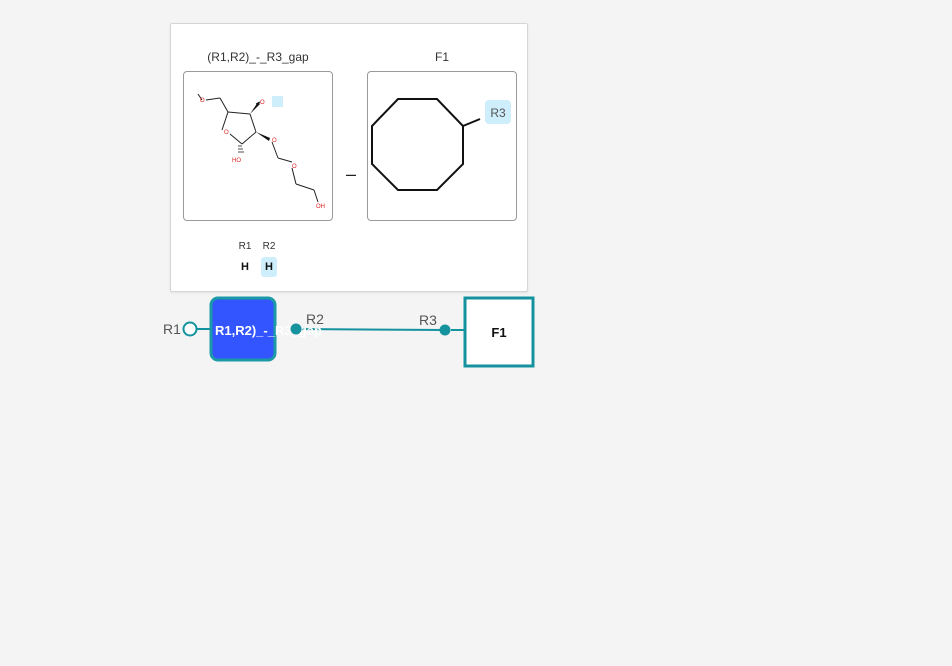  I want to click on port-label-r2: R2, so click(315, 319).